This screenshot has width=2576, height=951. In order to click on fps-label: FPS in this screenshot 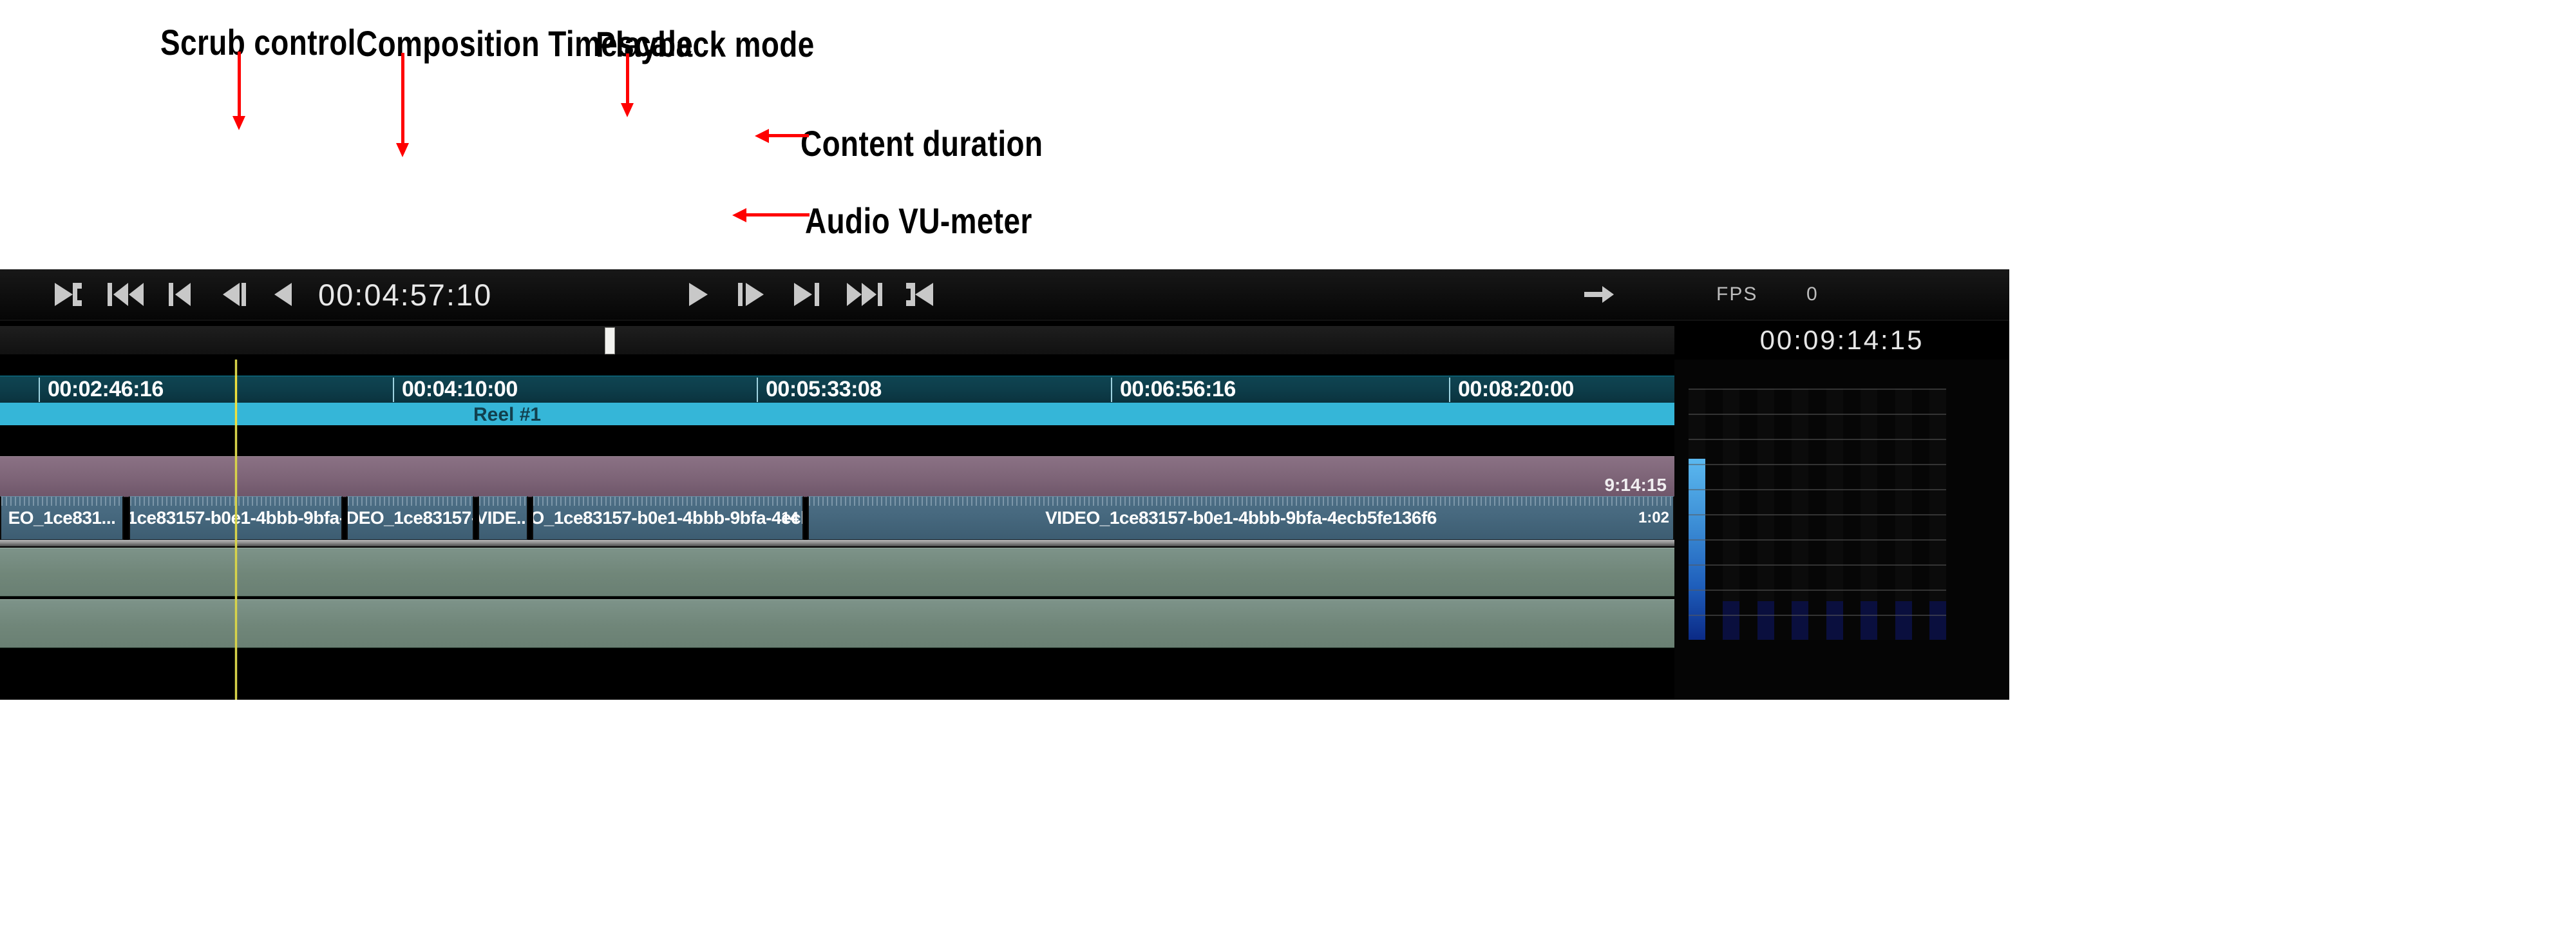, I will do `click(1737, 294)`.